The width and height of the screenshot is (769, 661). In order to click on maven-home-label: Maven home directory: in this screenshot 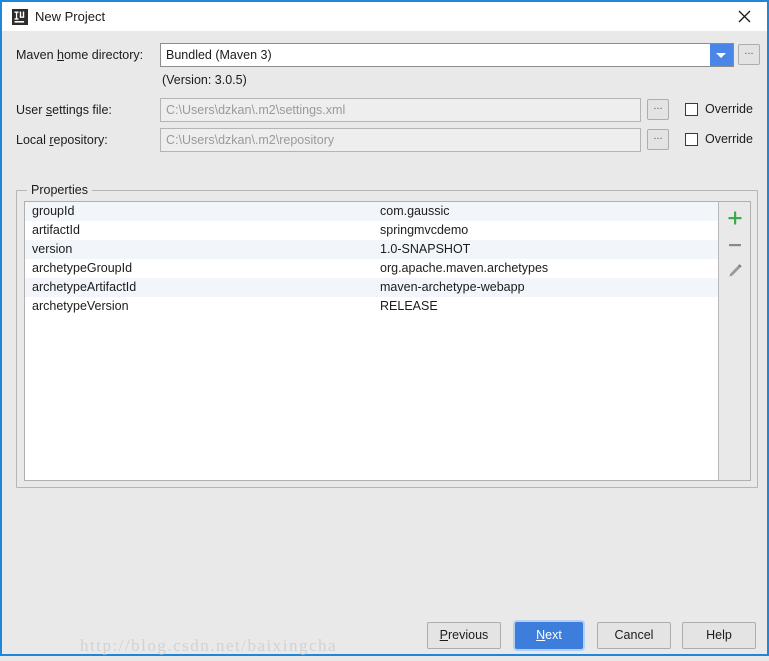, I will do `click(80, 55)`.